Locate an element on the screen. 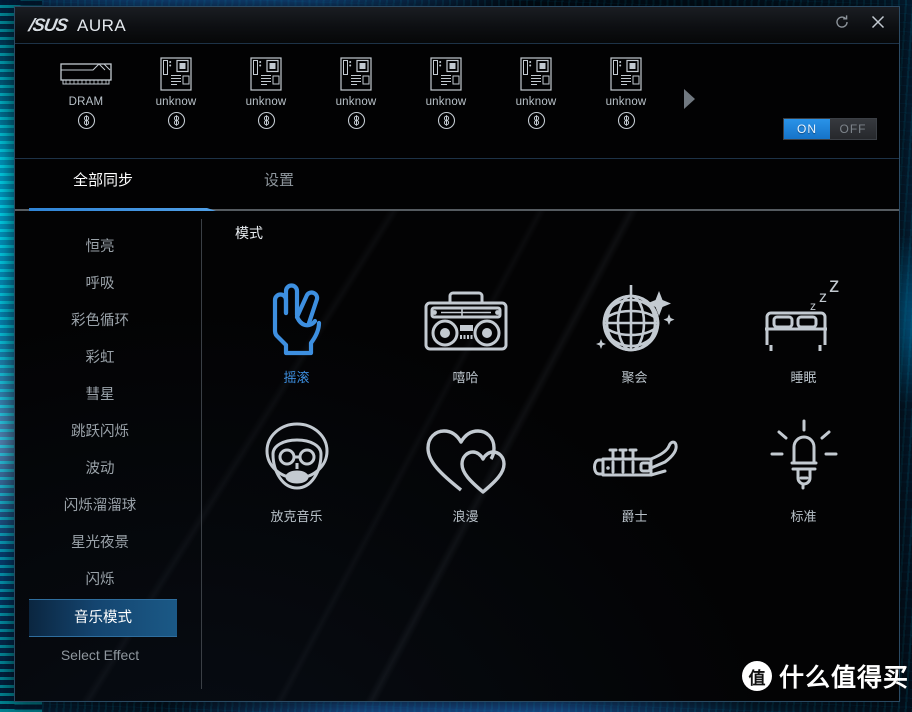  device-item-5: unknow is located at coordinates (536, 94).